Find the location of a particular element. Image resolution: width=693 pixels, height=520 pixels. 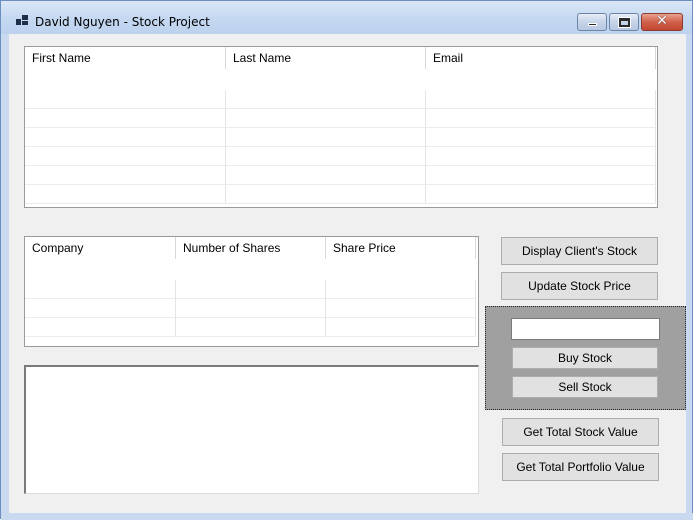

stocks-grid: Company Number of Shares Share Price is located at coordinates (251, 291).